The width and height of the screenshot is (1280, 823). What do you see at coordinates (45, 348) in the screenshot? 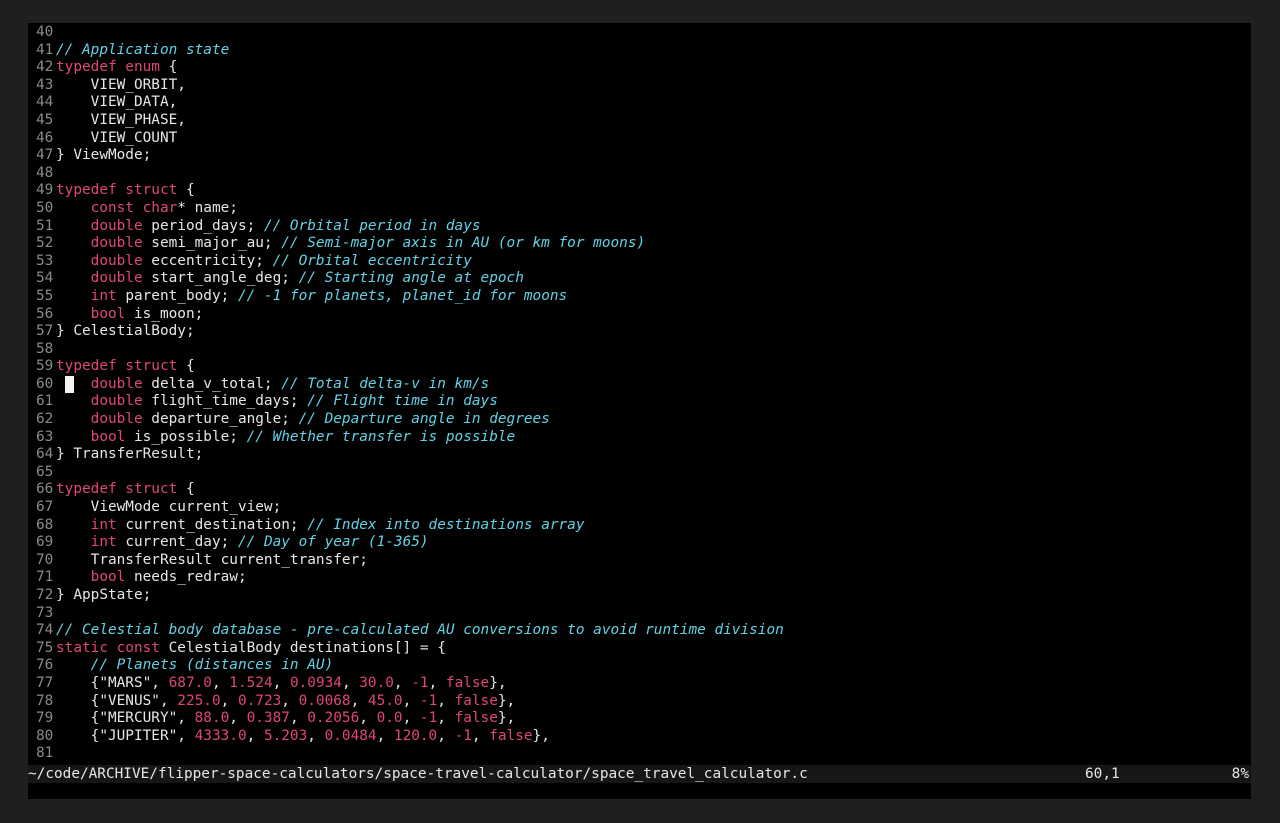
I see `line-number: 58` at bounding box center [45, 348].